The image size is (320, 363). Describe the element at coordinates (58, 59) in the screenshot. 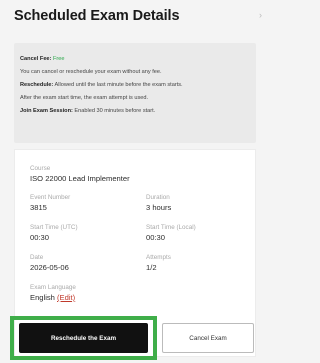

I see `cancel-fee-value: Free` at that location.